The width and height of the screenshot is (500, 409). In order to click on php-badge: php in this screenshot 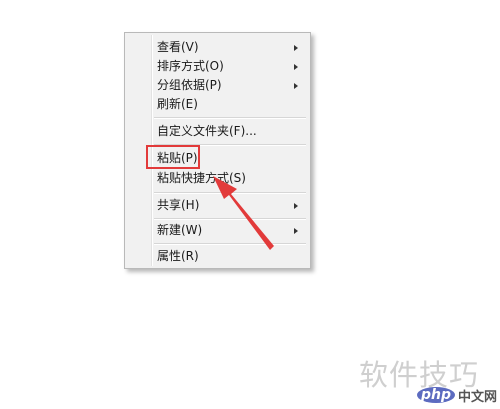, I will do `click(436, 395)`.